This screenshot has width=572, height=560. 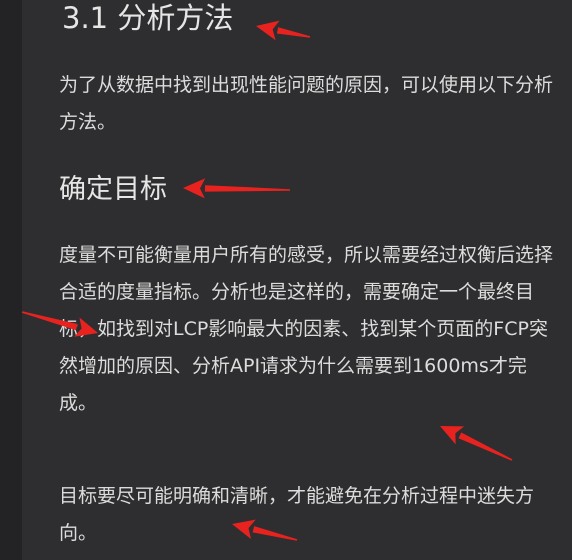 I want to click on subheading: 确定目标, so click(x=113, y=189).